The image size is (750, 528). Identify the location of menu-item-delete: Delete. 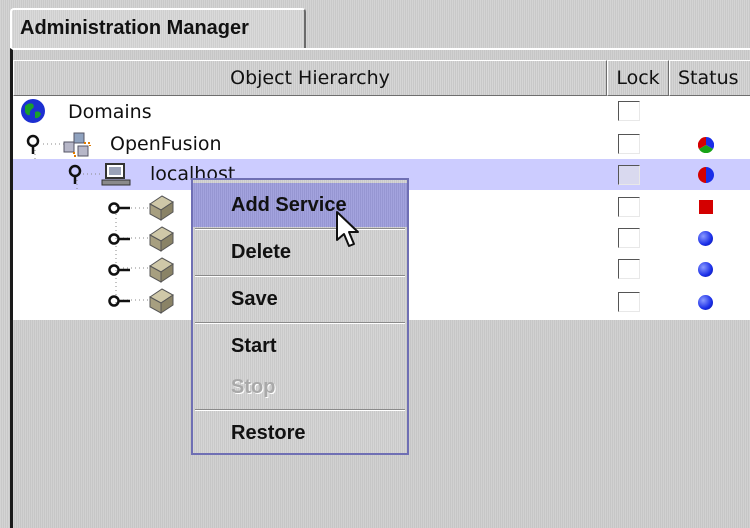
(300, 252).